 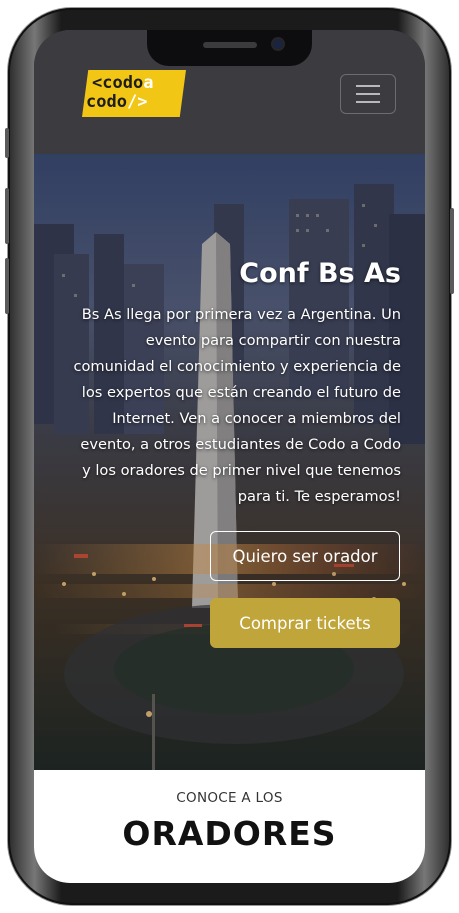 What do you see at coordinates (137, 102) in the screenshot?
I see `logo-text-slash: />` at bounding box center [137, 102].